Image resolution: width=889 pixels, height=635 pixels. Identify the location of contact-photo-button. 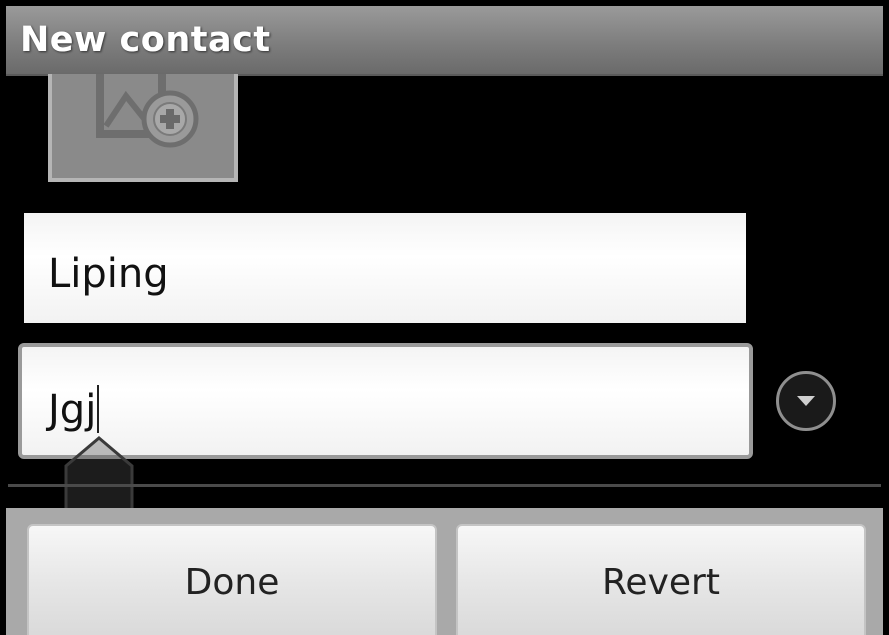
(143, 128).